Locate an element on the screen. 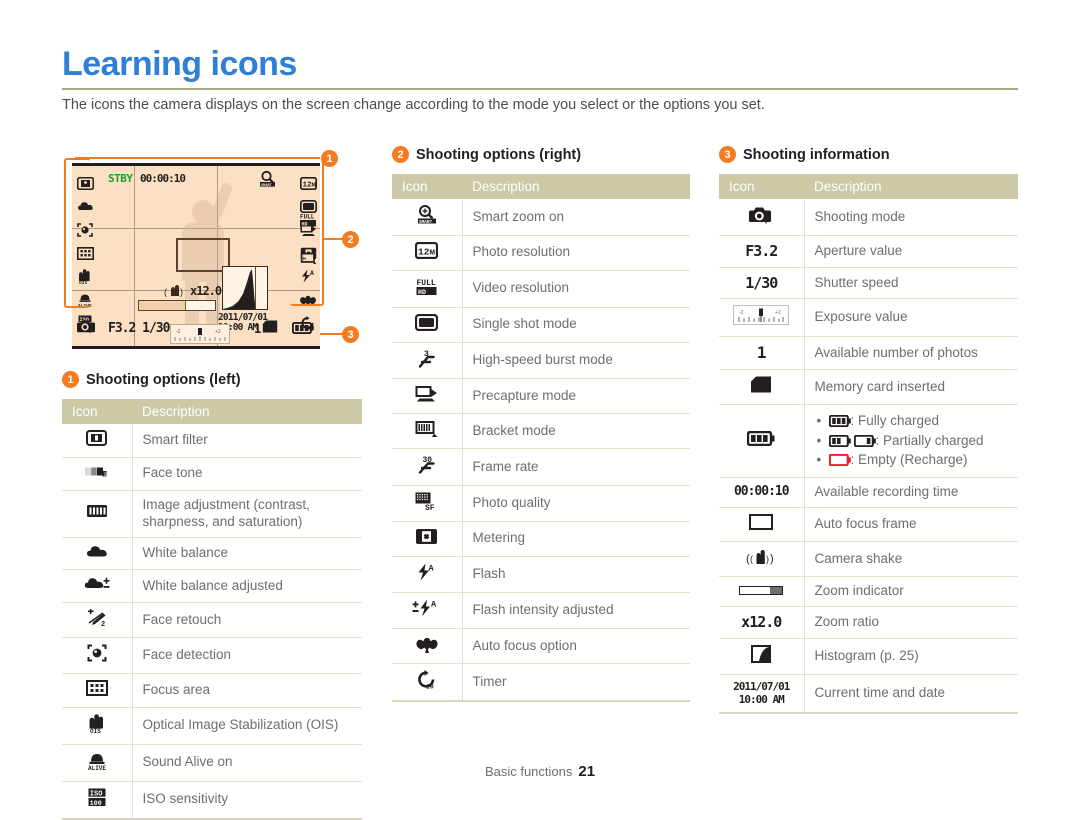 This screenshot has height=820, width=1080. memory-card-icon is located at coordinates (762, 387).